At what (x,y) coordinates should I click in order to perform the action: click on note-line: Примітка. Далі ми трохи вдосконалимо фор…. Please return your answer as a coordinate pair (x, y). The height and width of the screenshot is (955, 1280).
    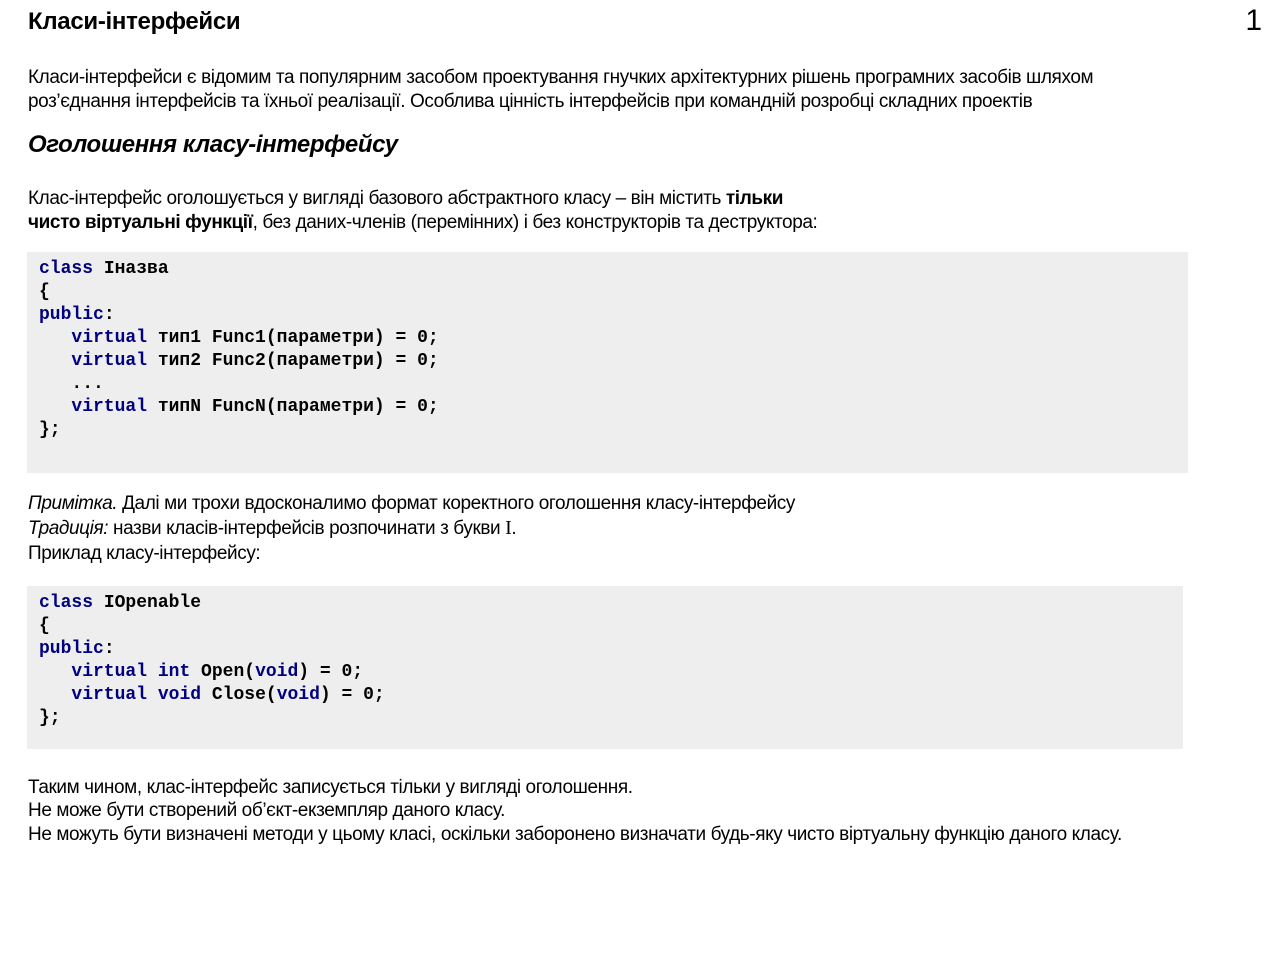
    Looking at the image, I should click on (411, 504).